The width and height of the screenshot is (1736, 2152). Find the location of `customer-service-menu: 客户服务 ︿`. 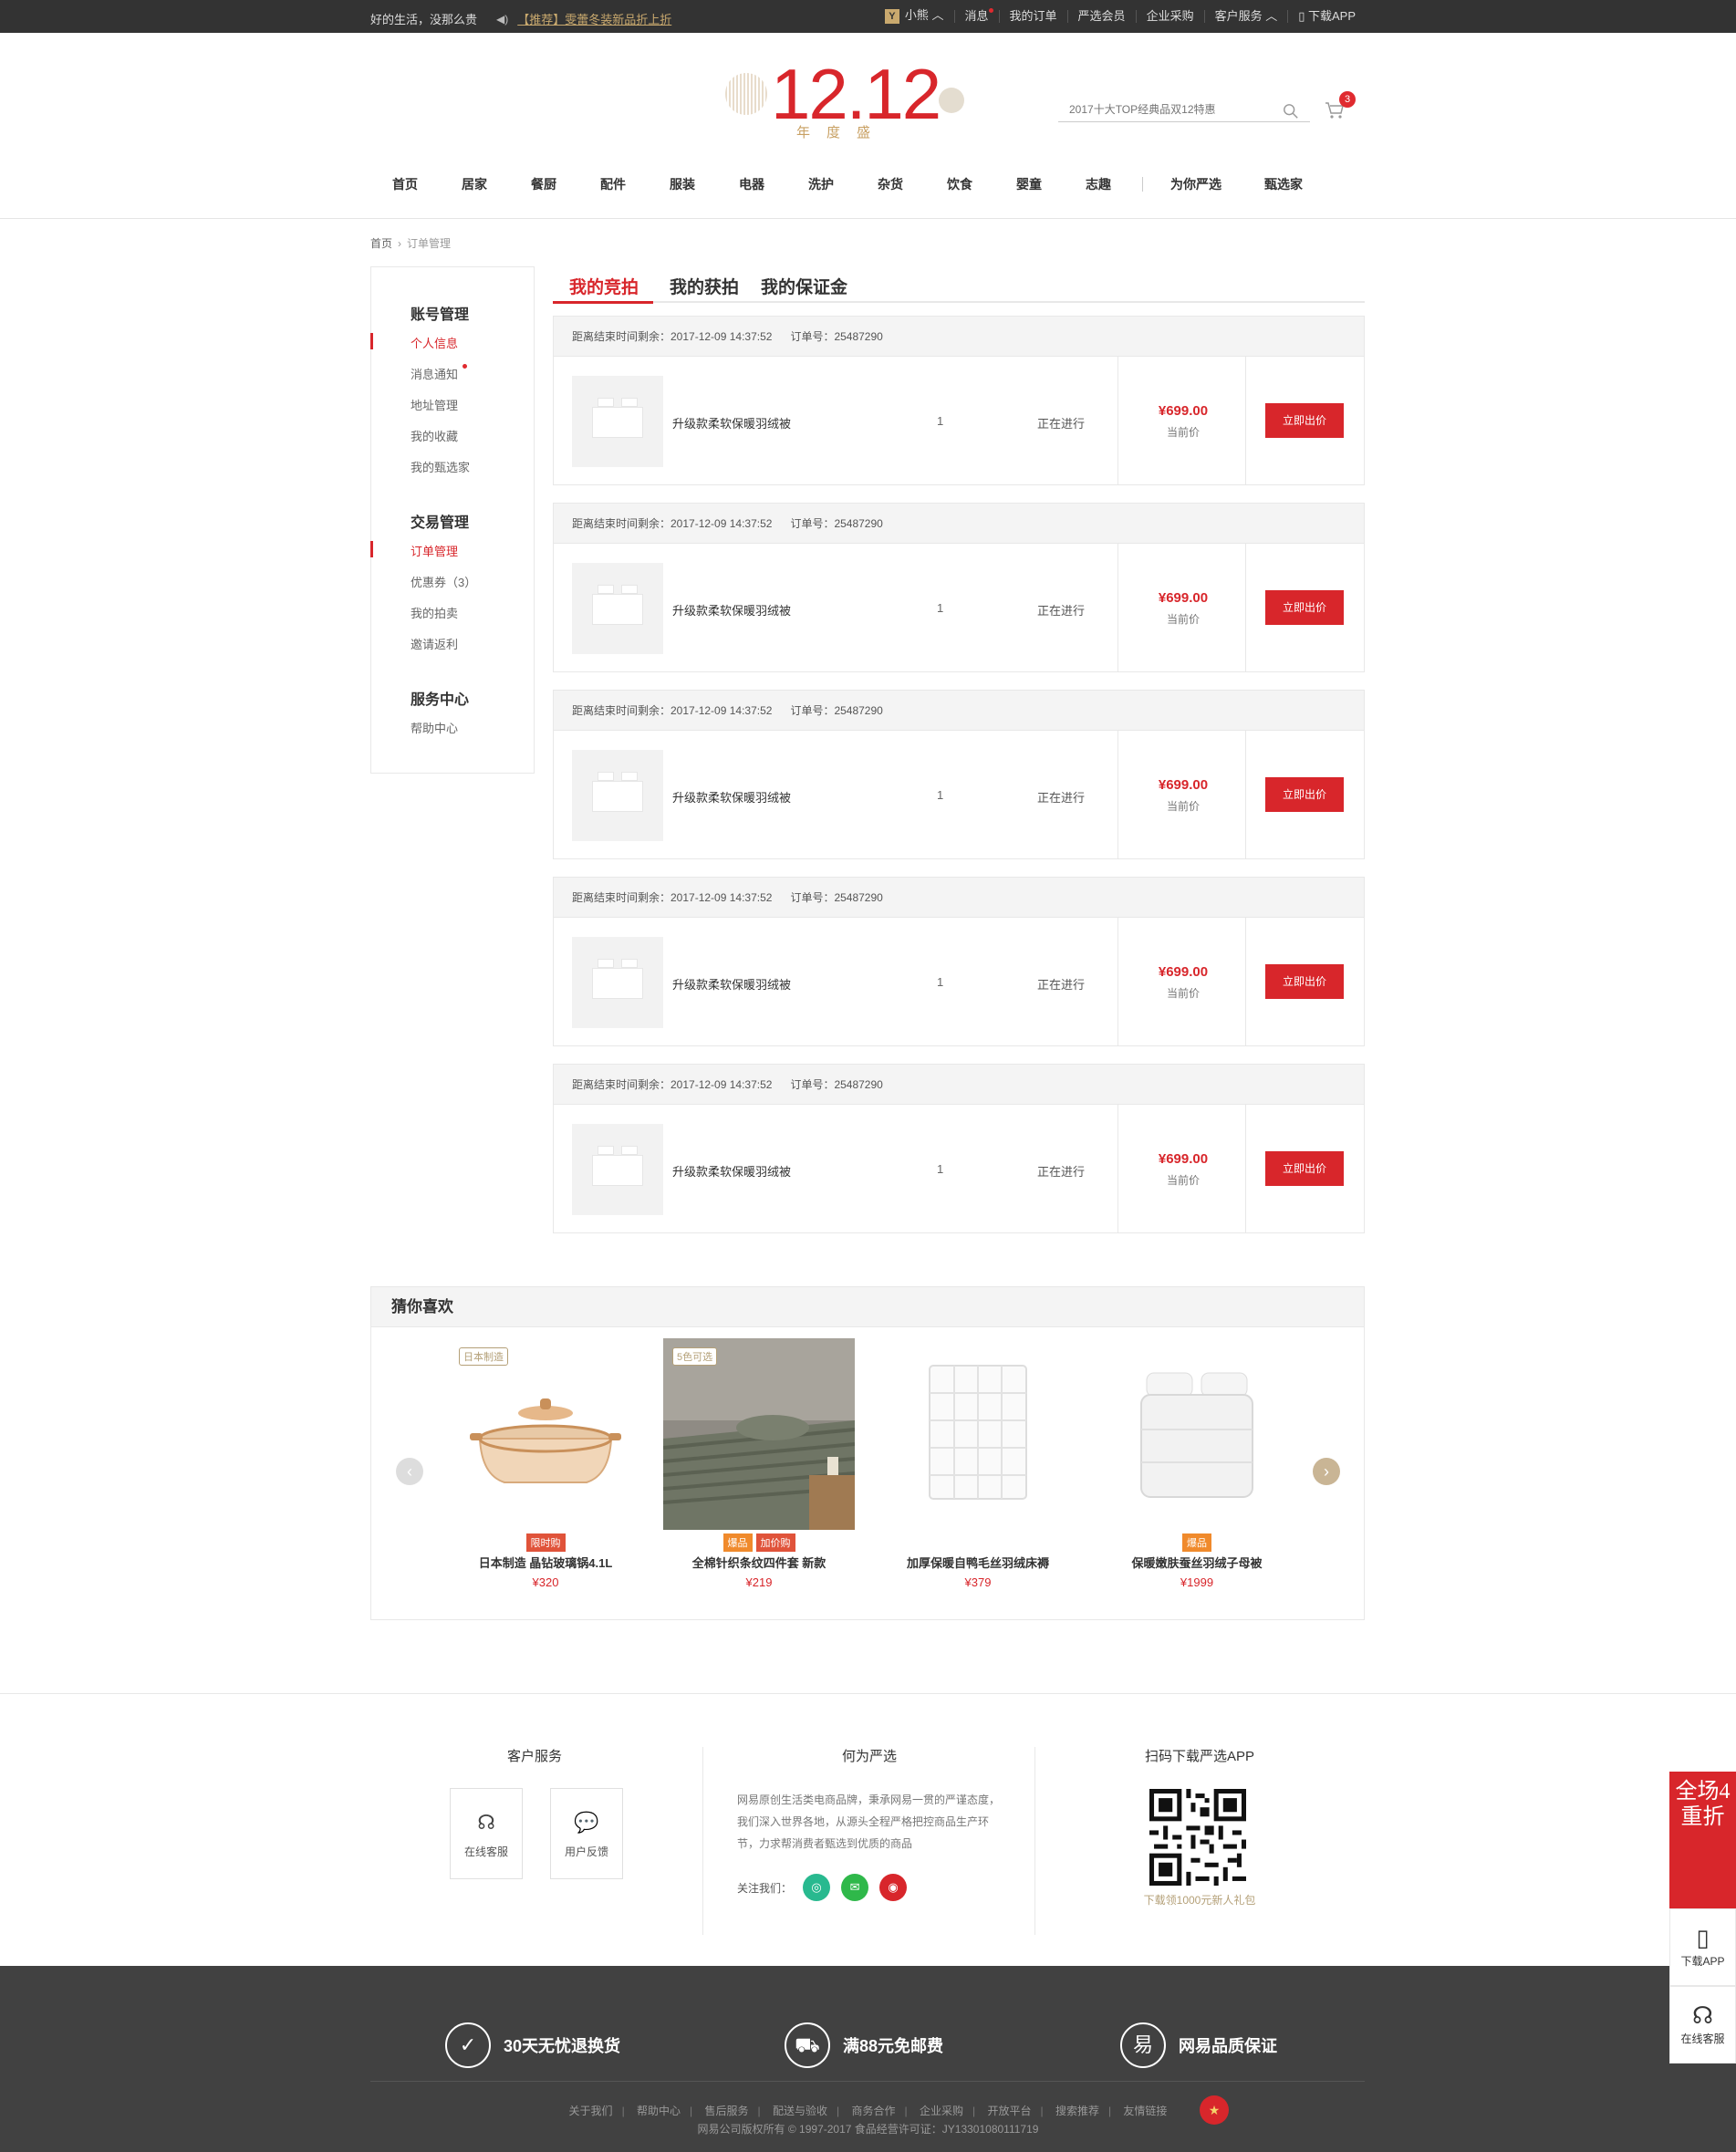

customer-service-menu: 客户服务 ︿ is located at coordinates (1245, 16).